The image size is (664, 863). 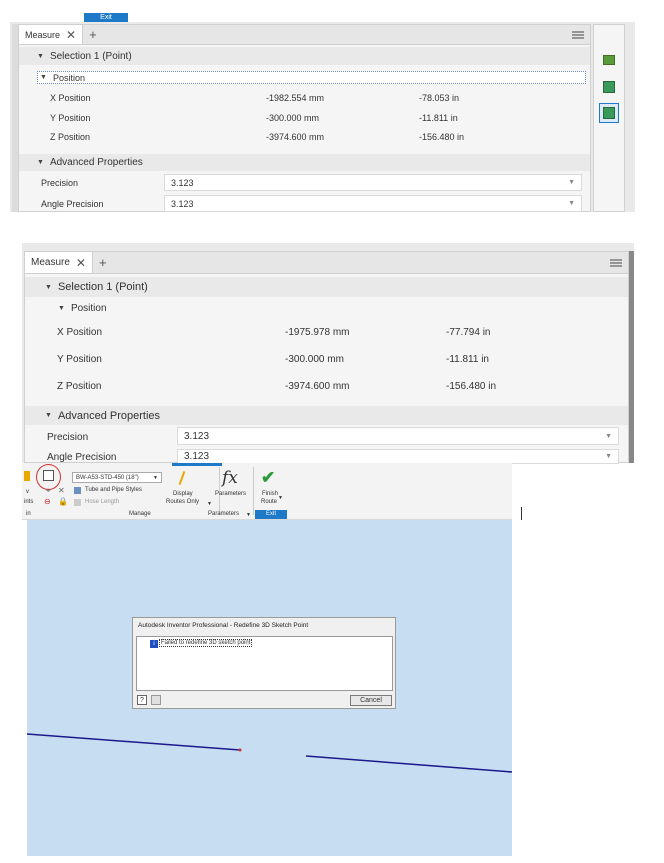 I want to click on table-row: X Position -1975.978 mm -77.794 in, so click(x=326, y=332).